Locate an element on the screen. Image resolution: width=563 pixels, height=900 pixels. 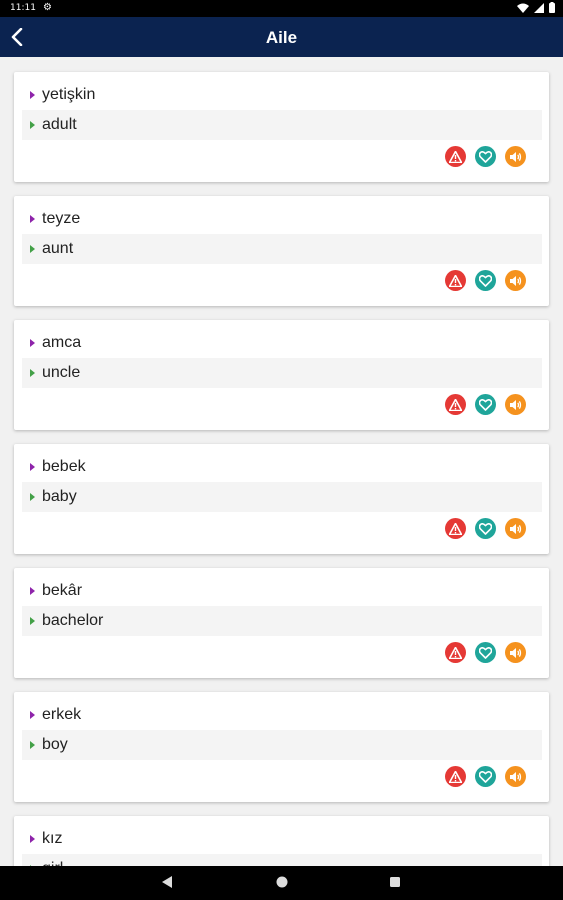
vocab-card: yetişkin adult is located at coordinates (281, 127).